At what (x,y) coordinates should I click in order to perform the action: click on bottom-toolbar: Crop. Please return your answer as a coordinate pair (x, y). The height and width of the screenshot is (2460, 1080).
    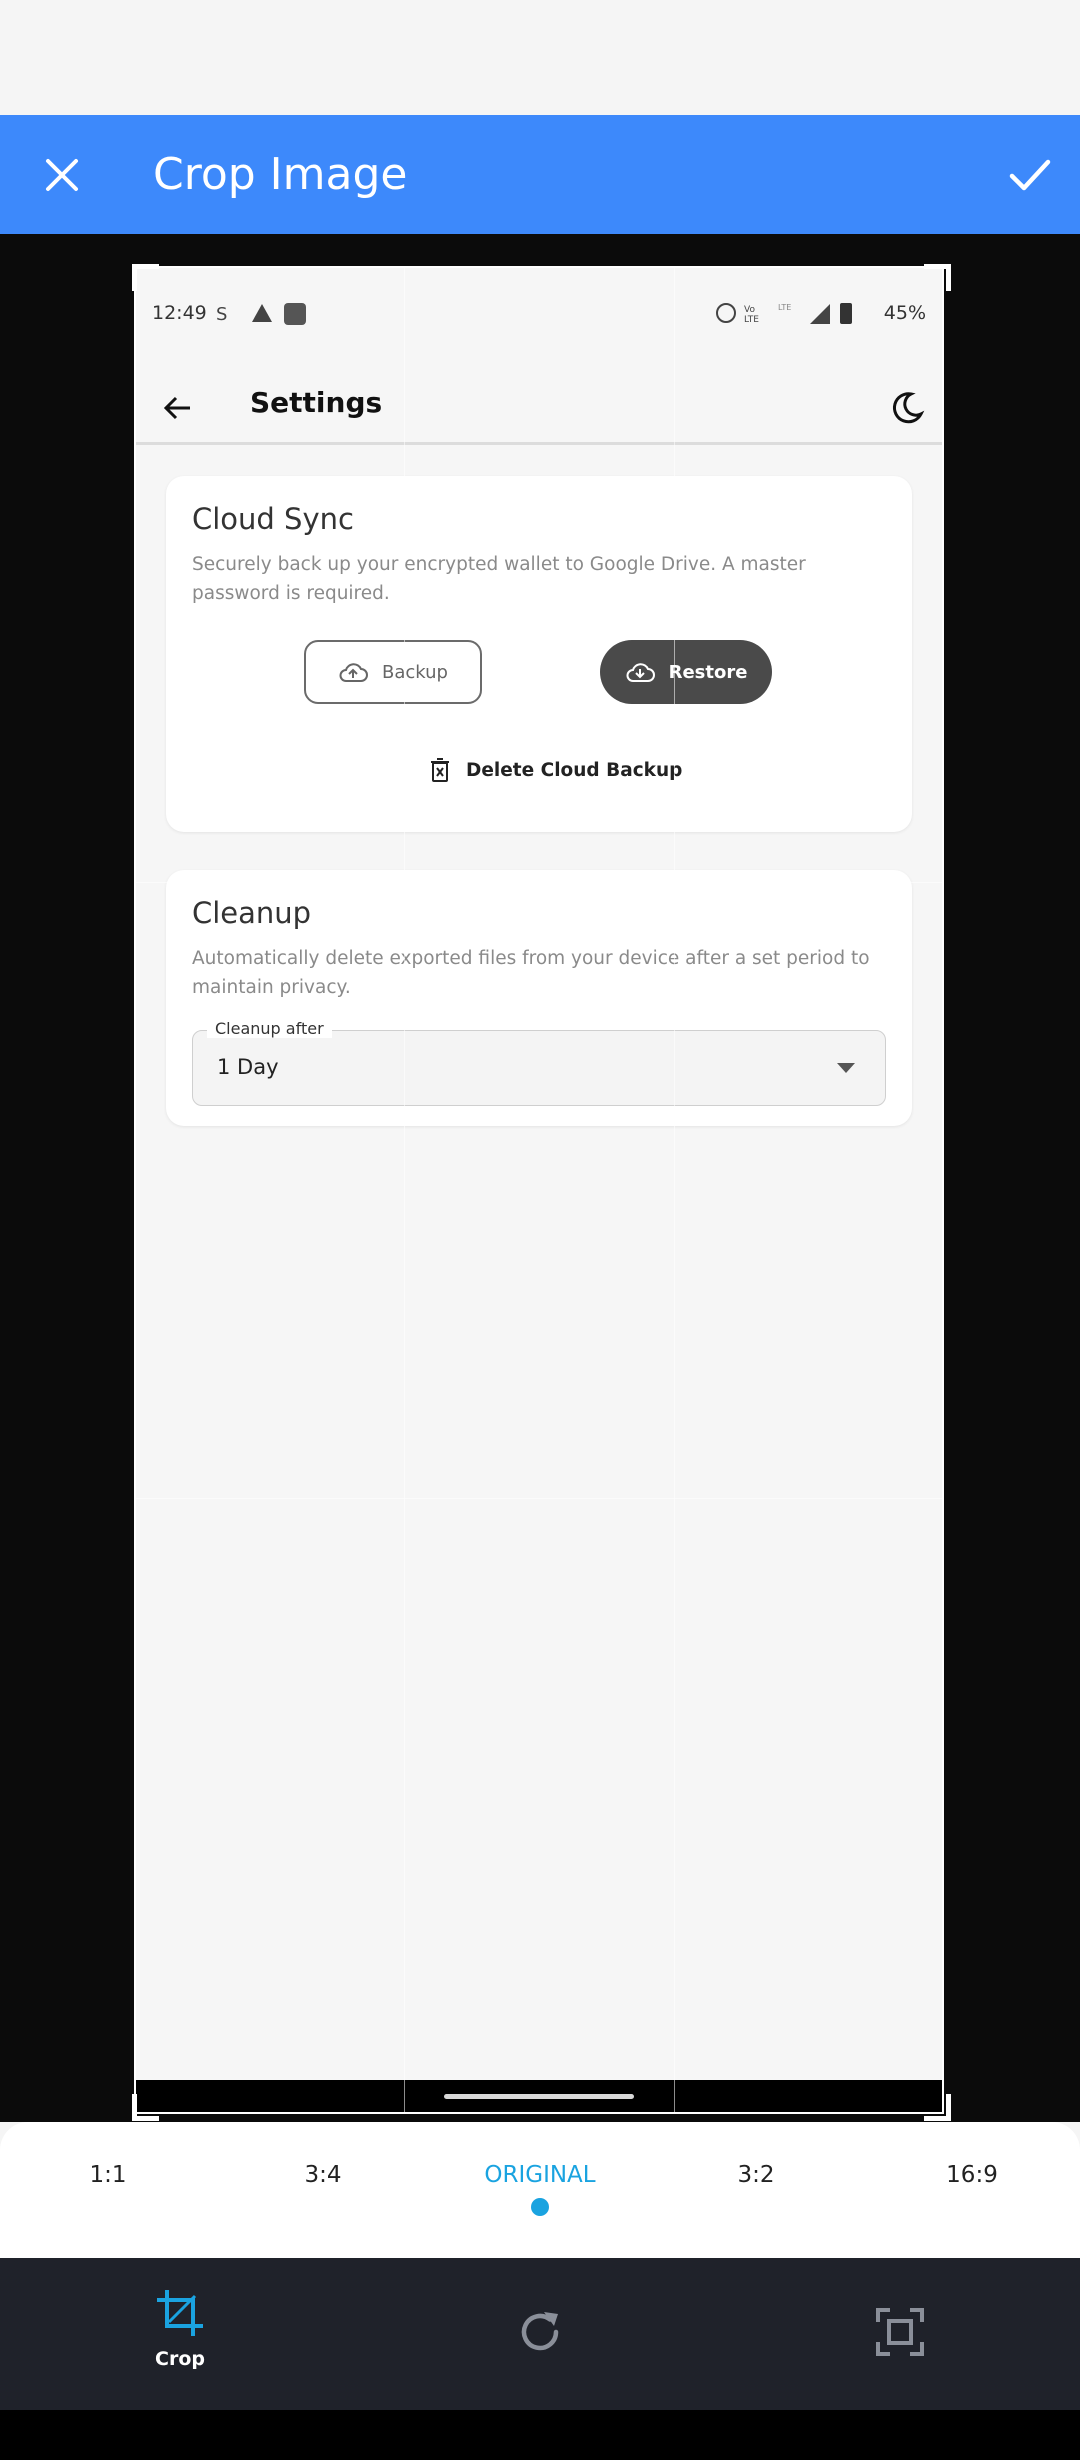
    Looking at the image, I should click on (540, 2334).